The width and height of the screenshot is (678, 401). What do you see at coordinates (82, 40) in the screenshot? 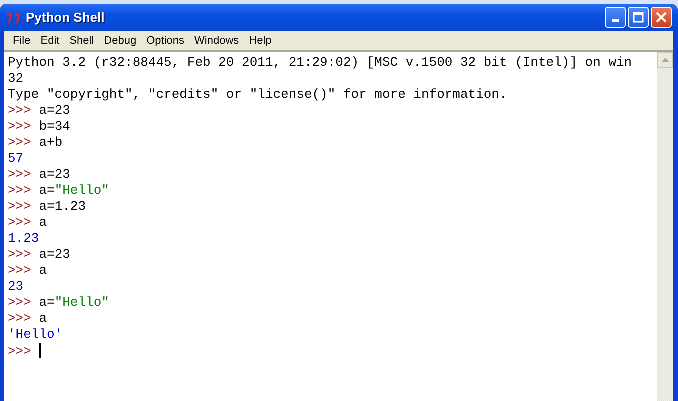
I see `menu-item: Shell` at bounding box center [82, 40].